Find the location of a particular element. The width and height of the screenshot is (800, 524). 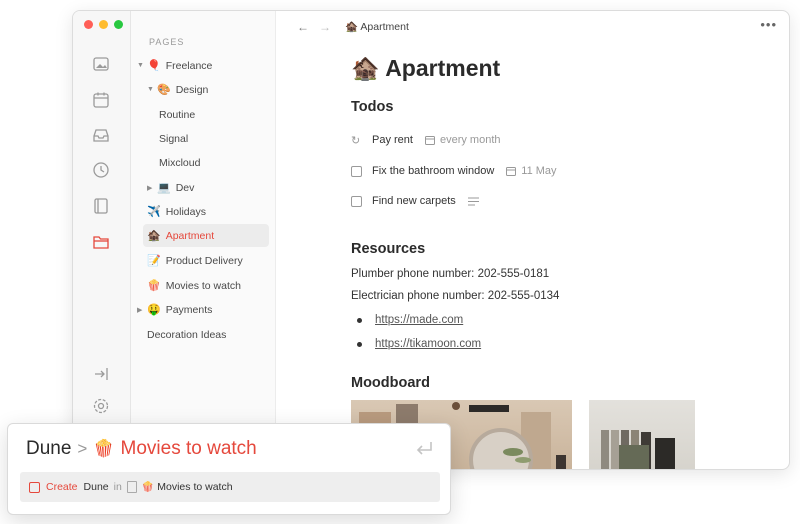

link-tikamoon: https://tikamoon.com is located at coordinates (428, 344).